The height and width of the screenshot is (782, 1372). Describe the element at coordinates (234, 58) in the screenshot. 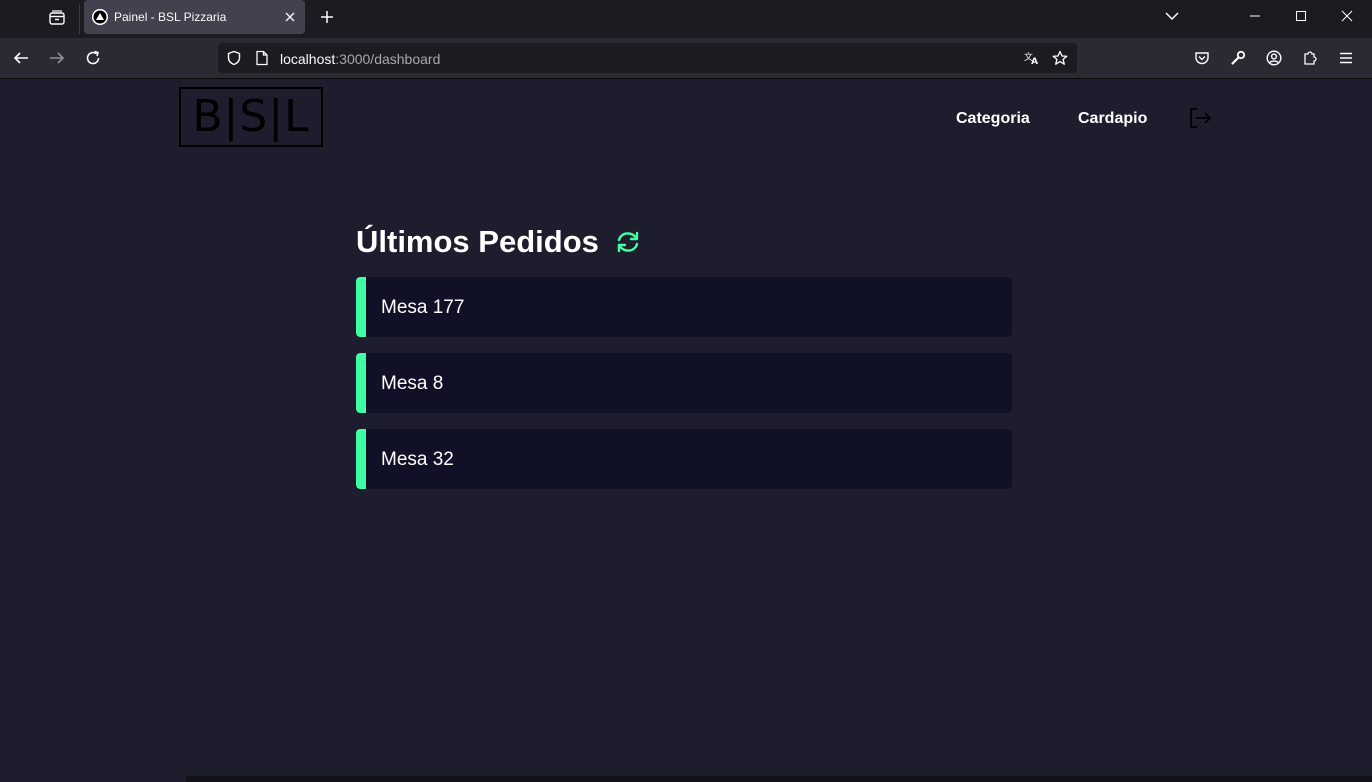

I see `shield-icon` at that location.